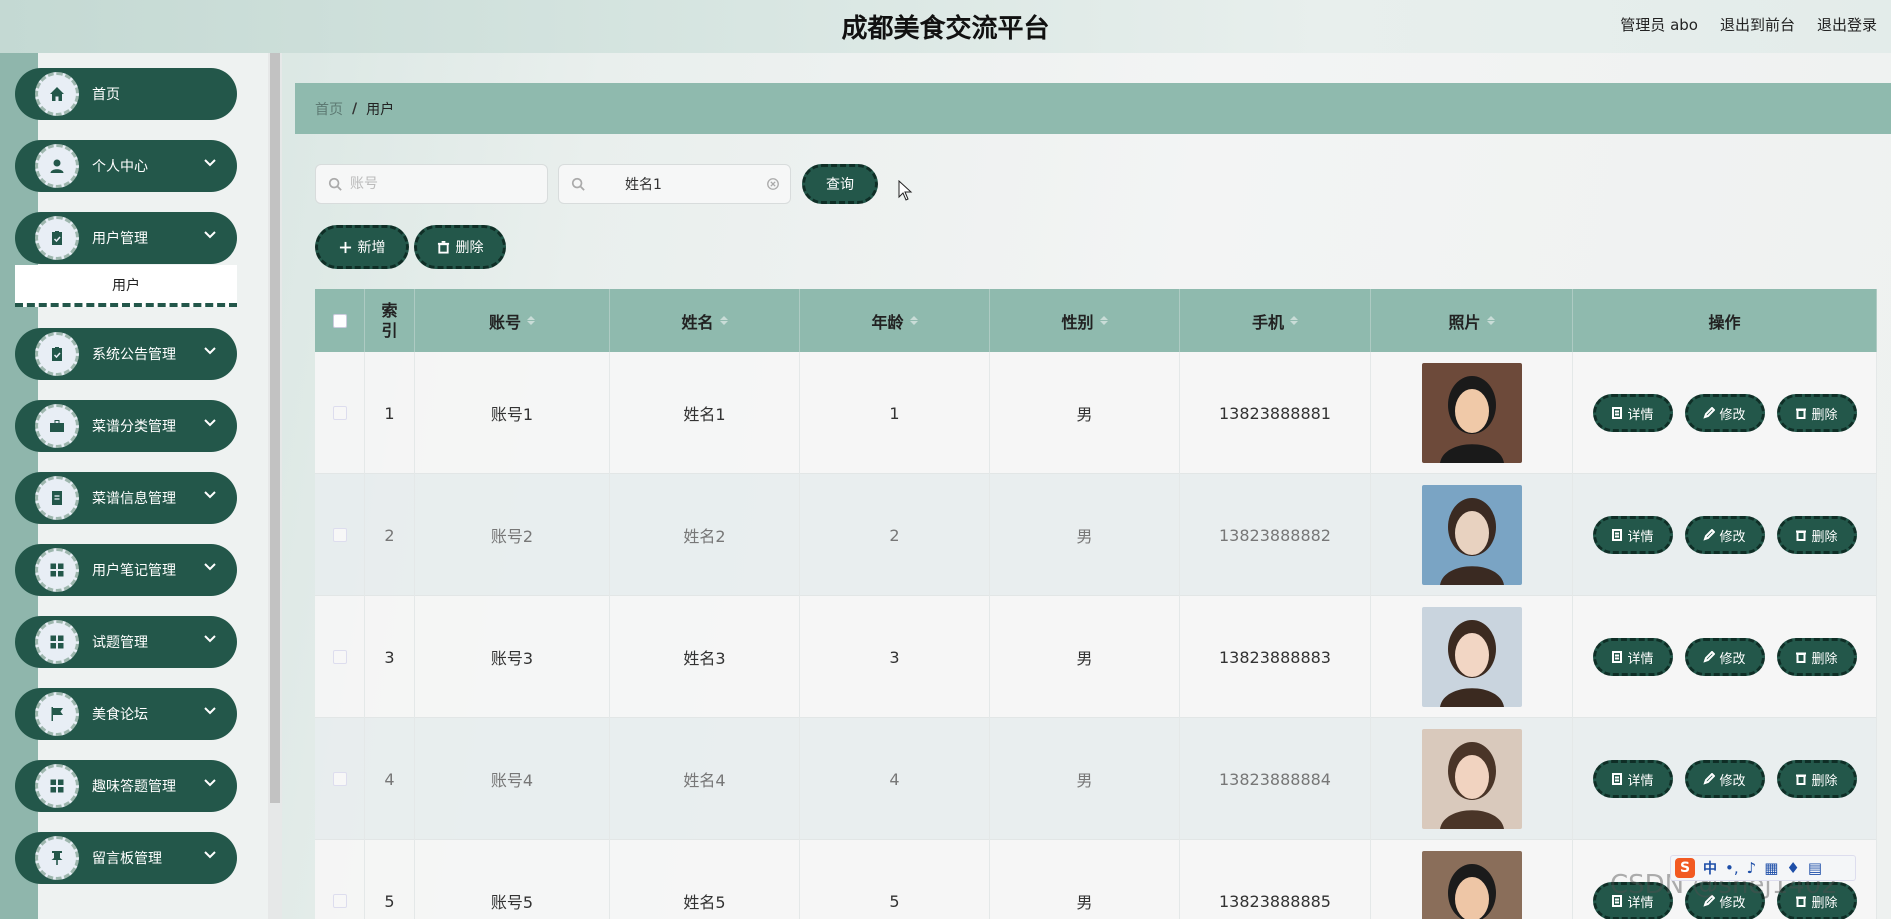 This screenshot has height=919, width=1891. Describe the element at coordinates (390, 413) in the screenshot. I see `index-cell: 1` at that location.